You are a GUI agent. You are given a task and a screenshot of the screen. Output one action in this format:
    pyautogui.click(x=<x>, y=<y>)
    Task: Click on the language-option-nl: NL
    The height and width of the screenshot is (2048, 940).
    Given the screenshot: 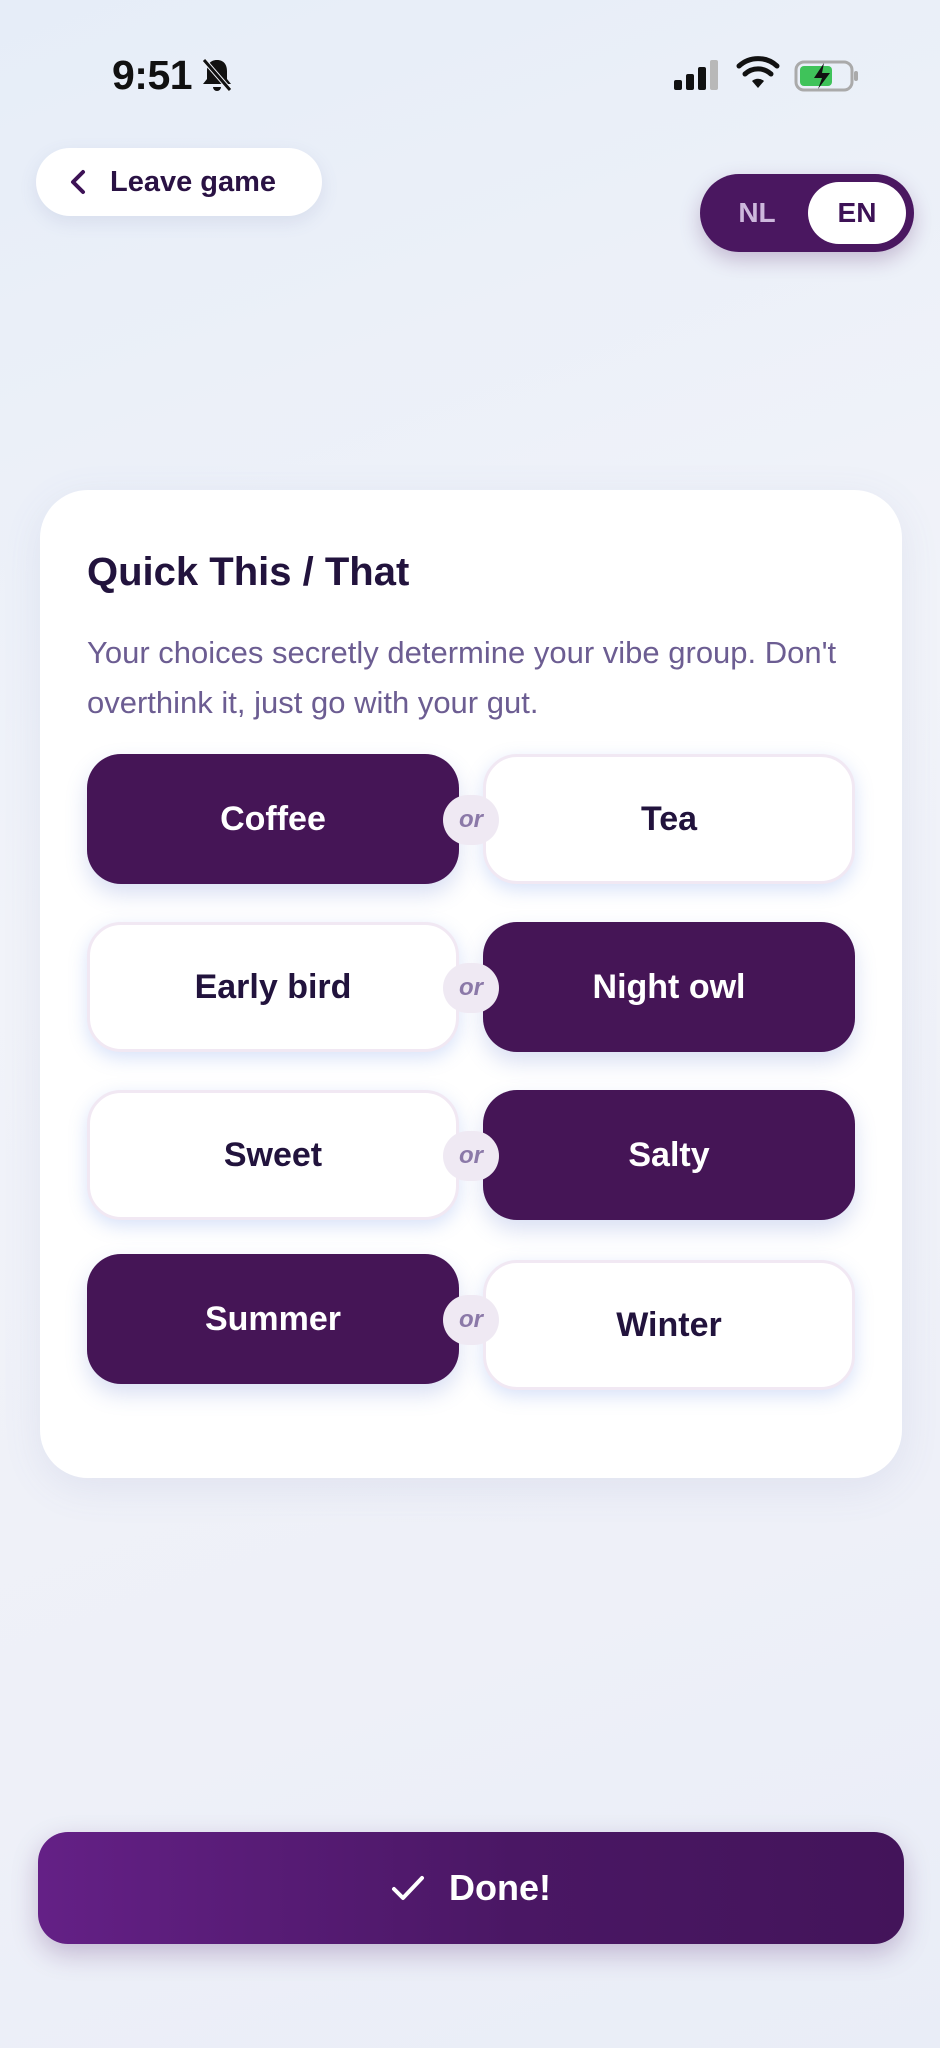 What is the action you would take?
    pyautogui.click(x=757, y=213)
    